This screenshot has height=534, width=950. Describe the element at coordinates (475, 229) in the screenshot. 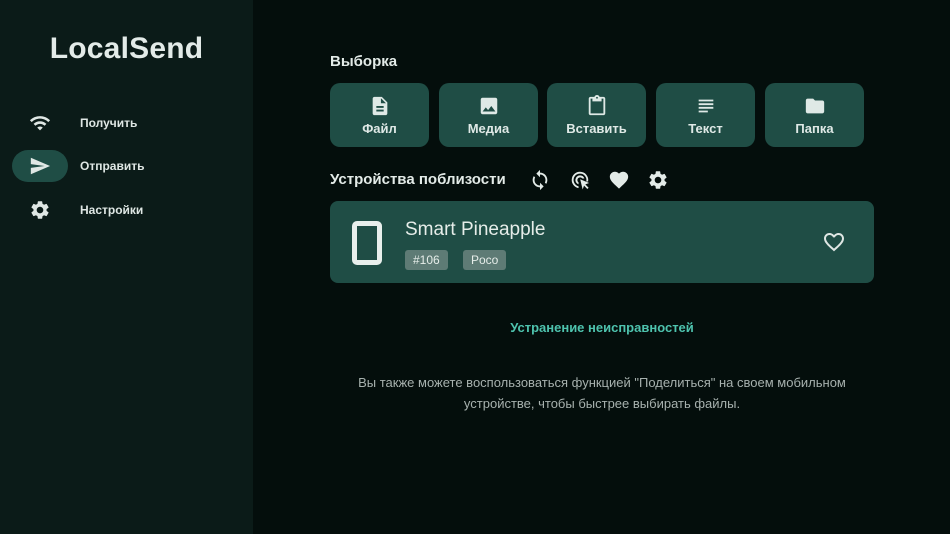

I see `device-name: Smart Pineapple` at that location.